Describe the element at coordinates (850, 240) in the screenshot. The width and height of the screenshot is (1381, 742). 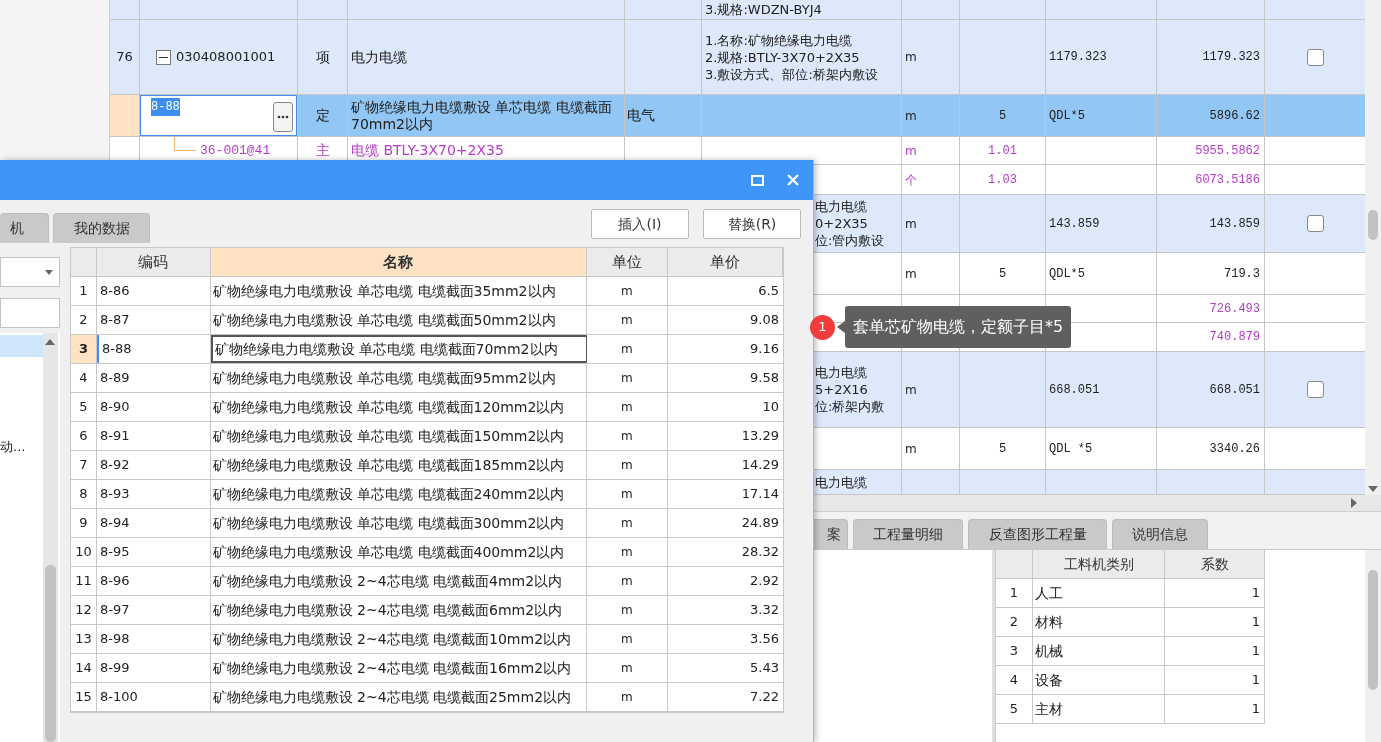
I see `feature-line: 位:管内敷设` at that location.